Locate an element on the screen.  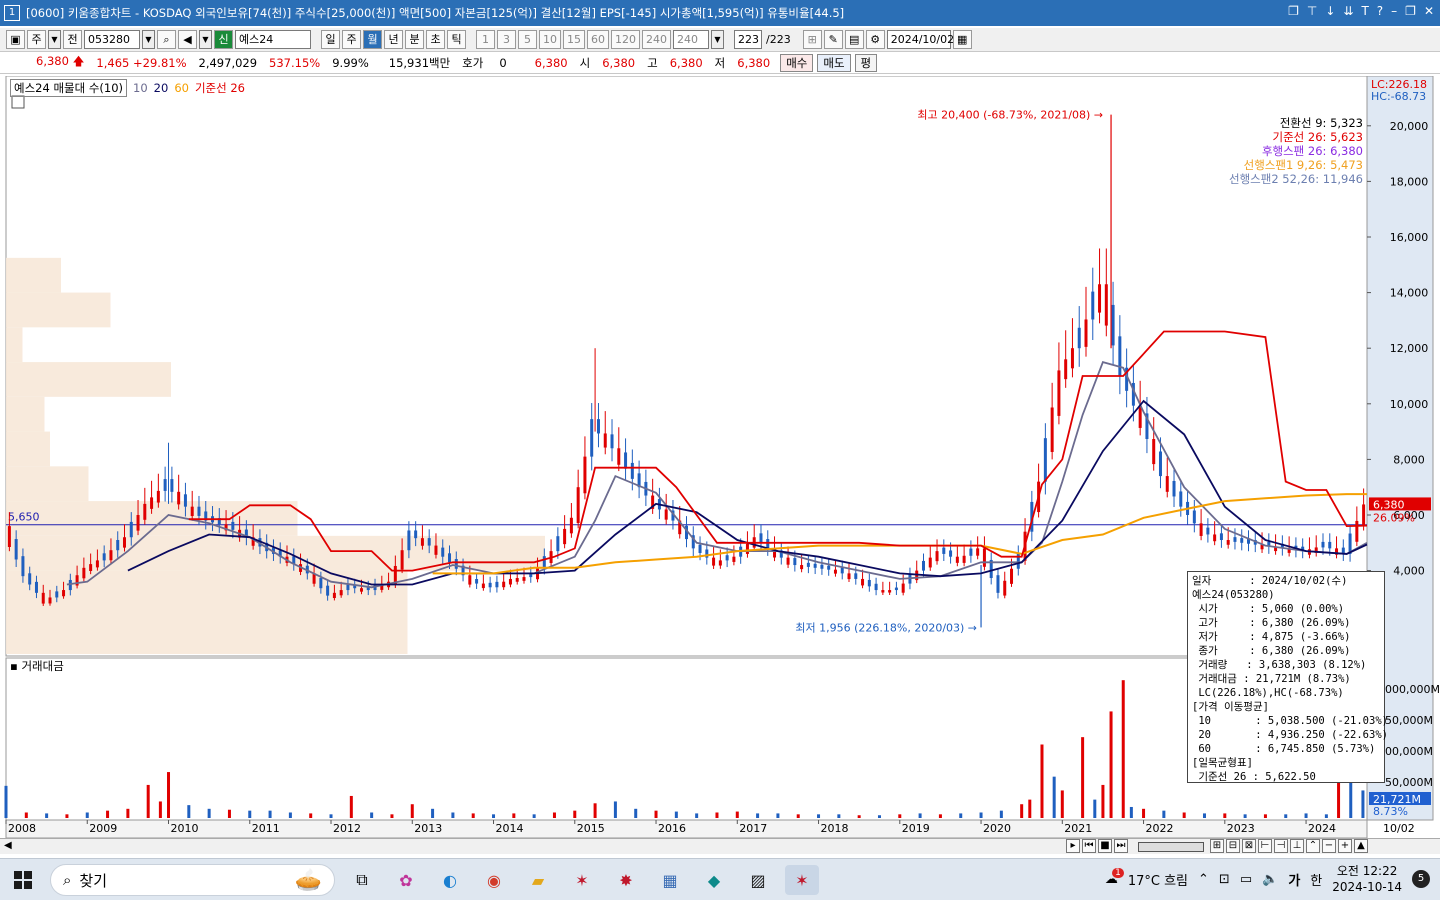
edge-icon: ◐ is located at coordinates (450, 880).